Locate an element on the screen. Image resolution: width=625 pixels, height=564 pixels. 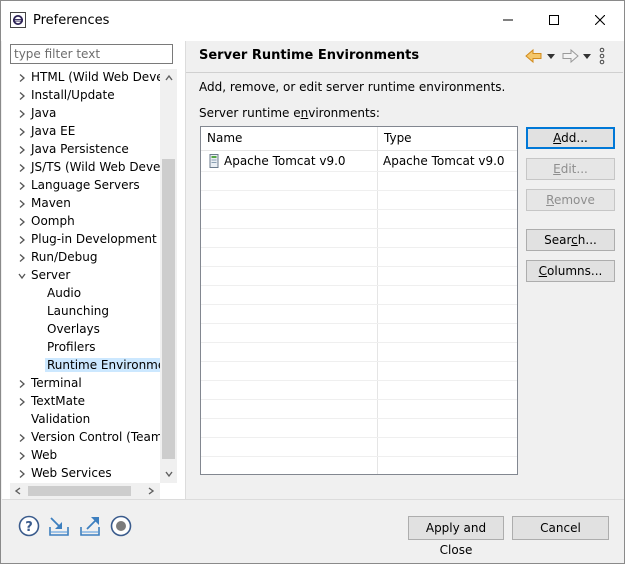
back-menu-dropdown-icon is located at coordinates (551, 56).